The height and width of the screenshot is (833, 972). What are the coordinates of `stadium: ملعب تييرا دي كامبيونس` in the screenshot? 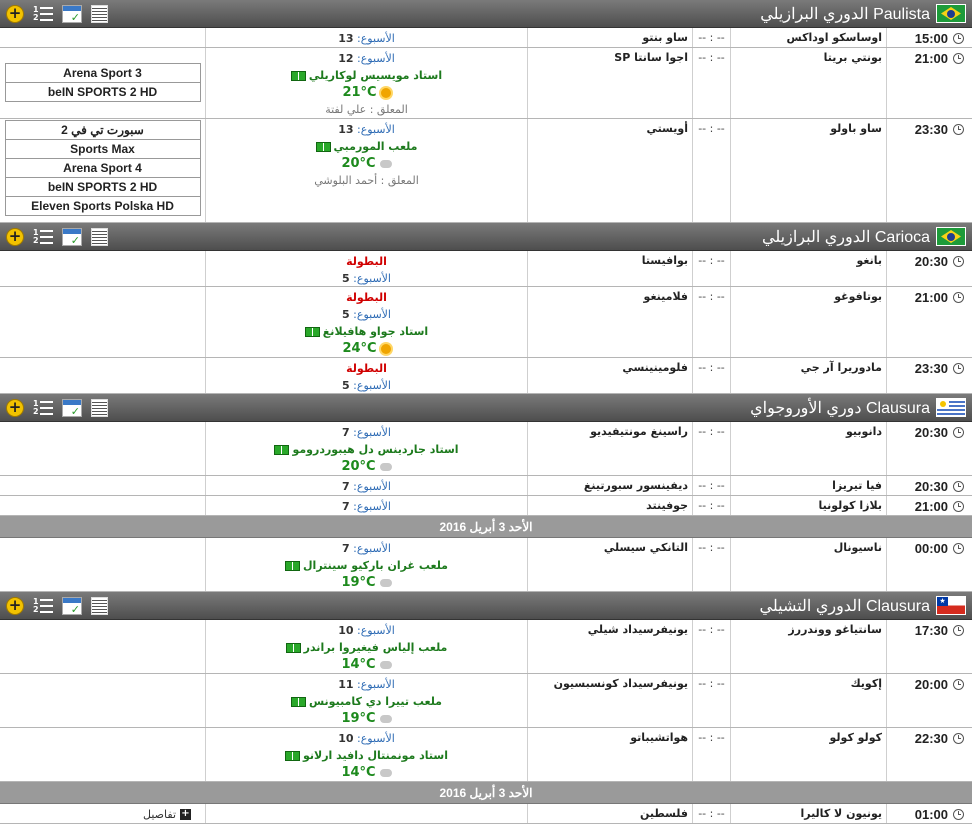 It's located at (366, 701).